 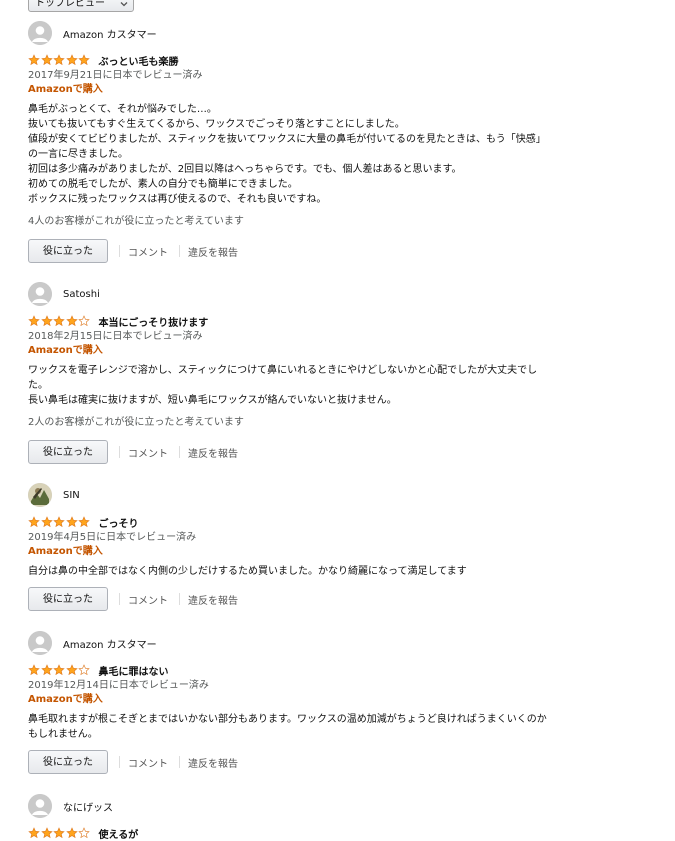 What do you see at coordinates (134, 670) in the screenshot?
I see `review-title: 鼻毛に罪はない` at bounding box center [134, 670].